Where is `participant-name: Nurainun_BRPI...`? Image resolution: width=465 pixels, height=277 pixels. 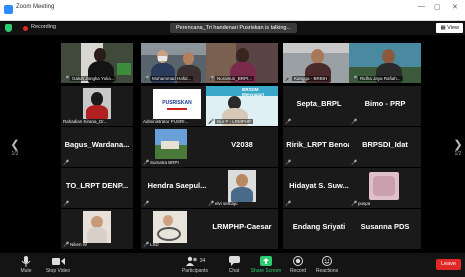 participant-name: Nurainun_BRPI... is located at coordinates (235, 78).